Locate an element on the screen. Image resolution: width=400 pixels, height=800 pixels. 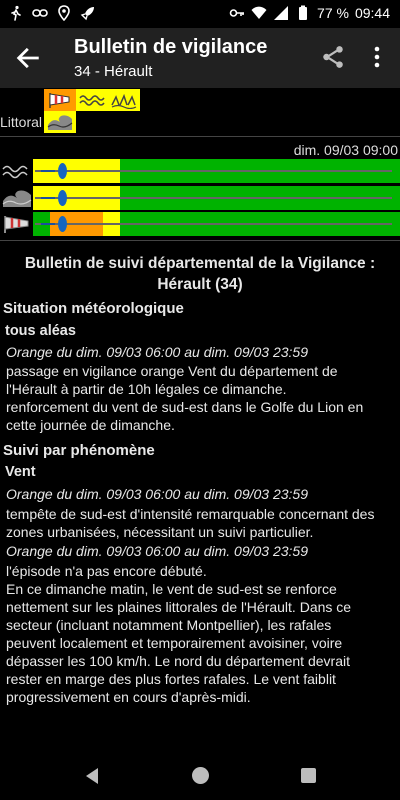
share-icon is located at coordinates (333, 57).